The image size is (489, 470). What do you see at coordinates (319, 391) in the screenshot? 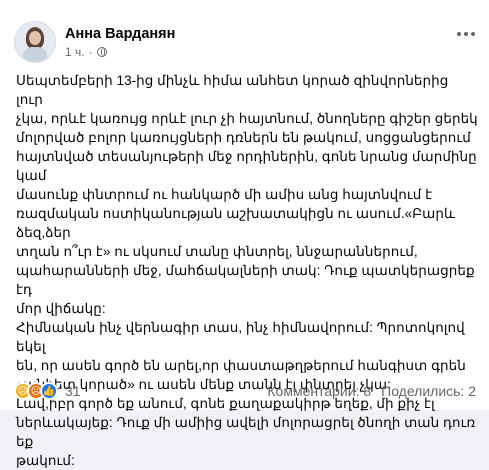
I see `comments-count: Комментарии: 8` at bounding box center [319, 391].